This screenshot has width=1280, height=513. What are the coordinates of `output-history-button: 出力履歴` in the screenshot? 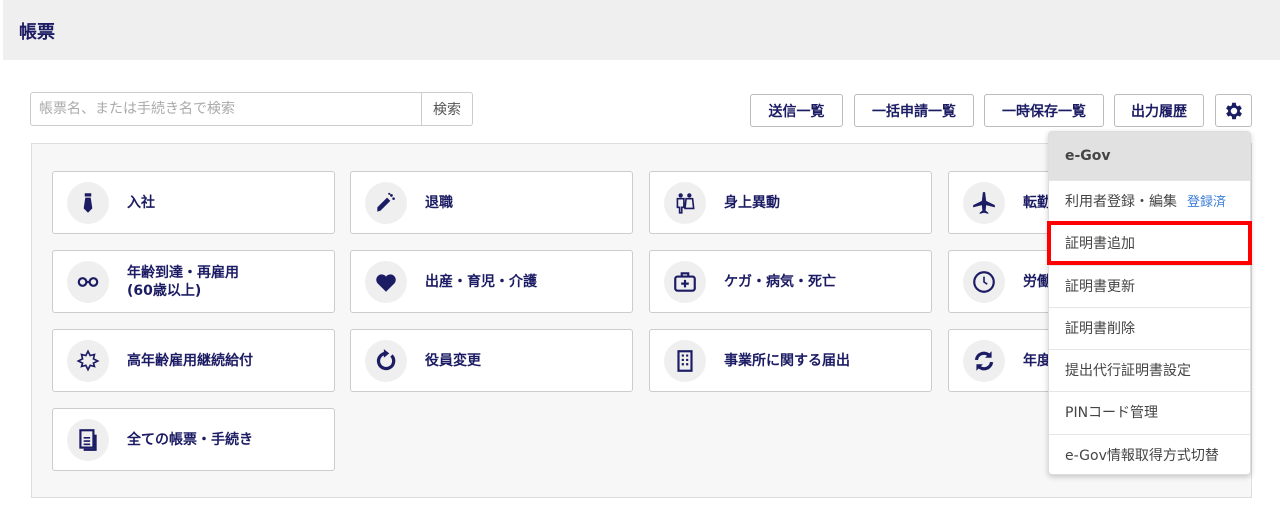 It's located at (1159, 110).